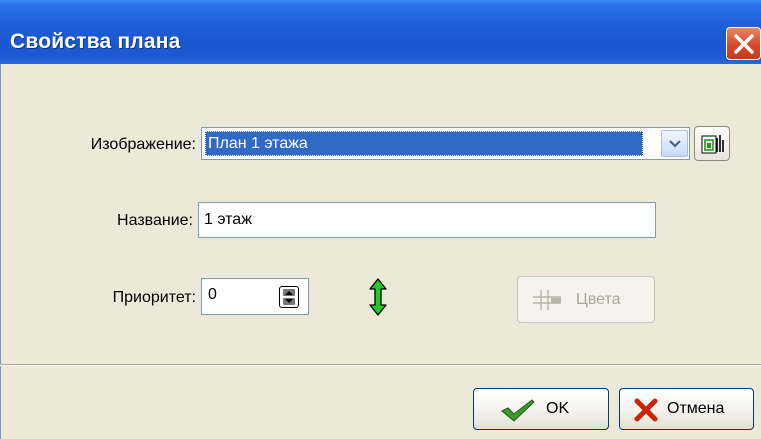 This screenshot has width=761, height=439. I want to click on priority-label: Приоритет:, so click(154, 297).